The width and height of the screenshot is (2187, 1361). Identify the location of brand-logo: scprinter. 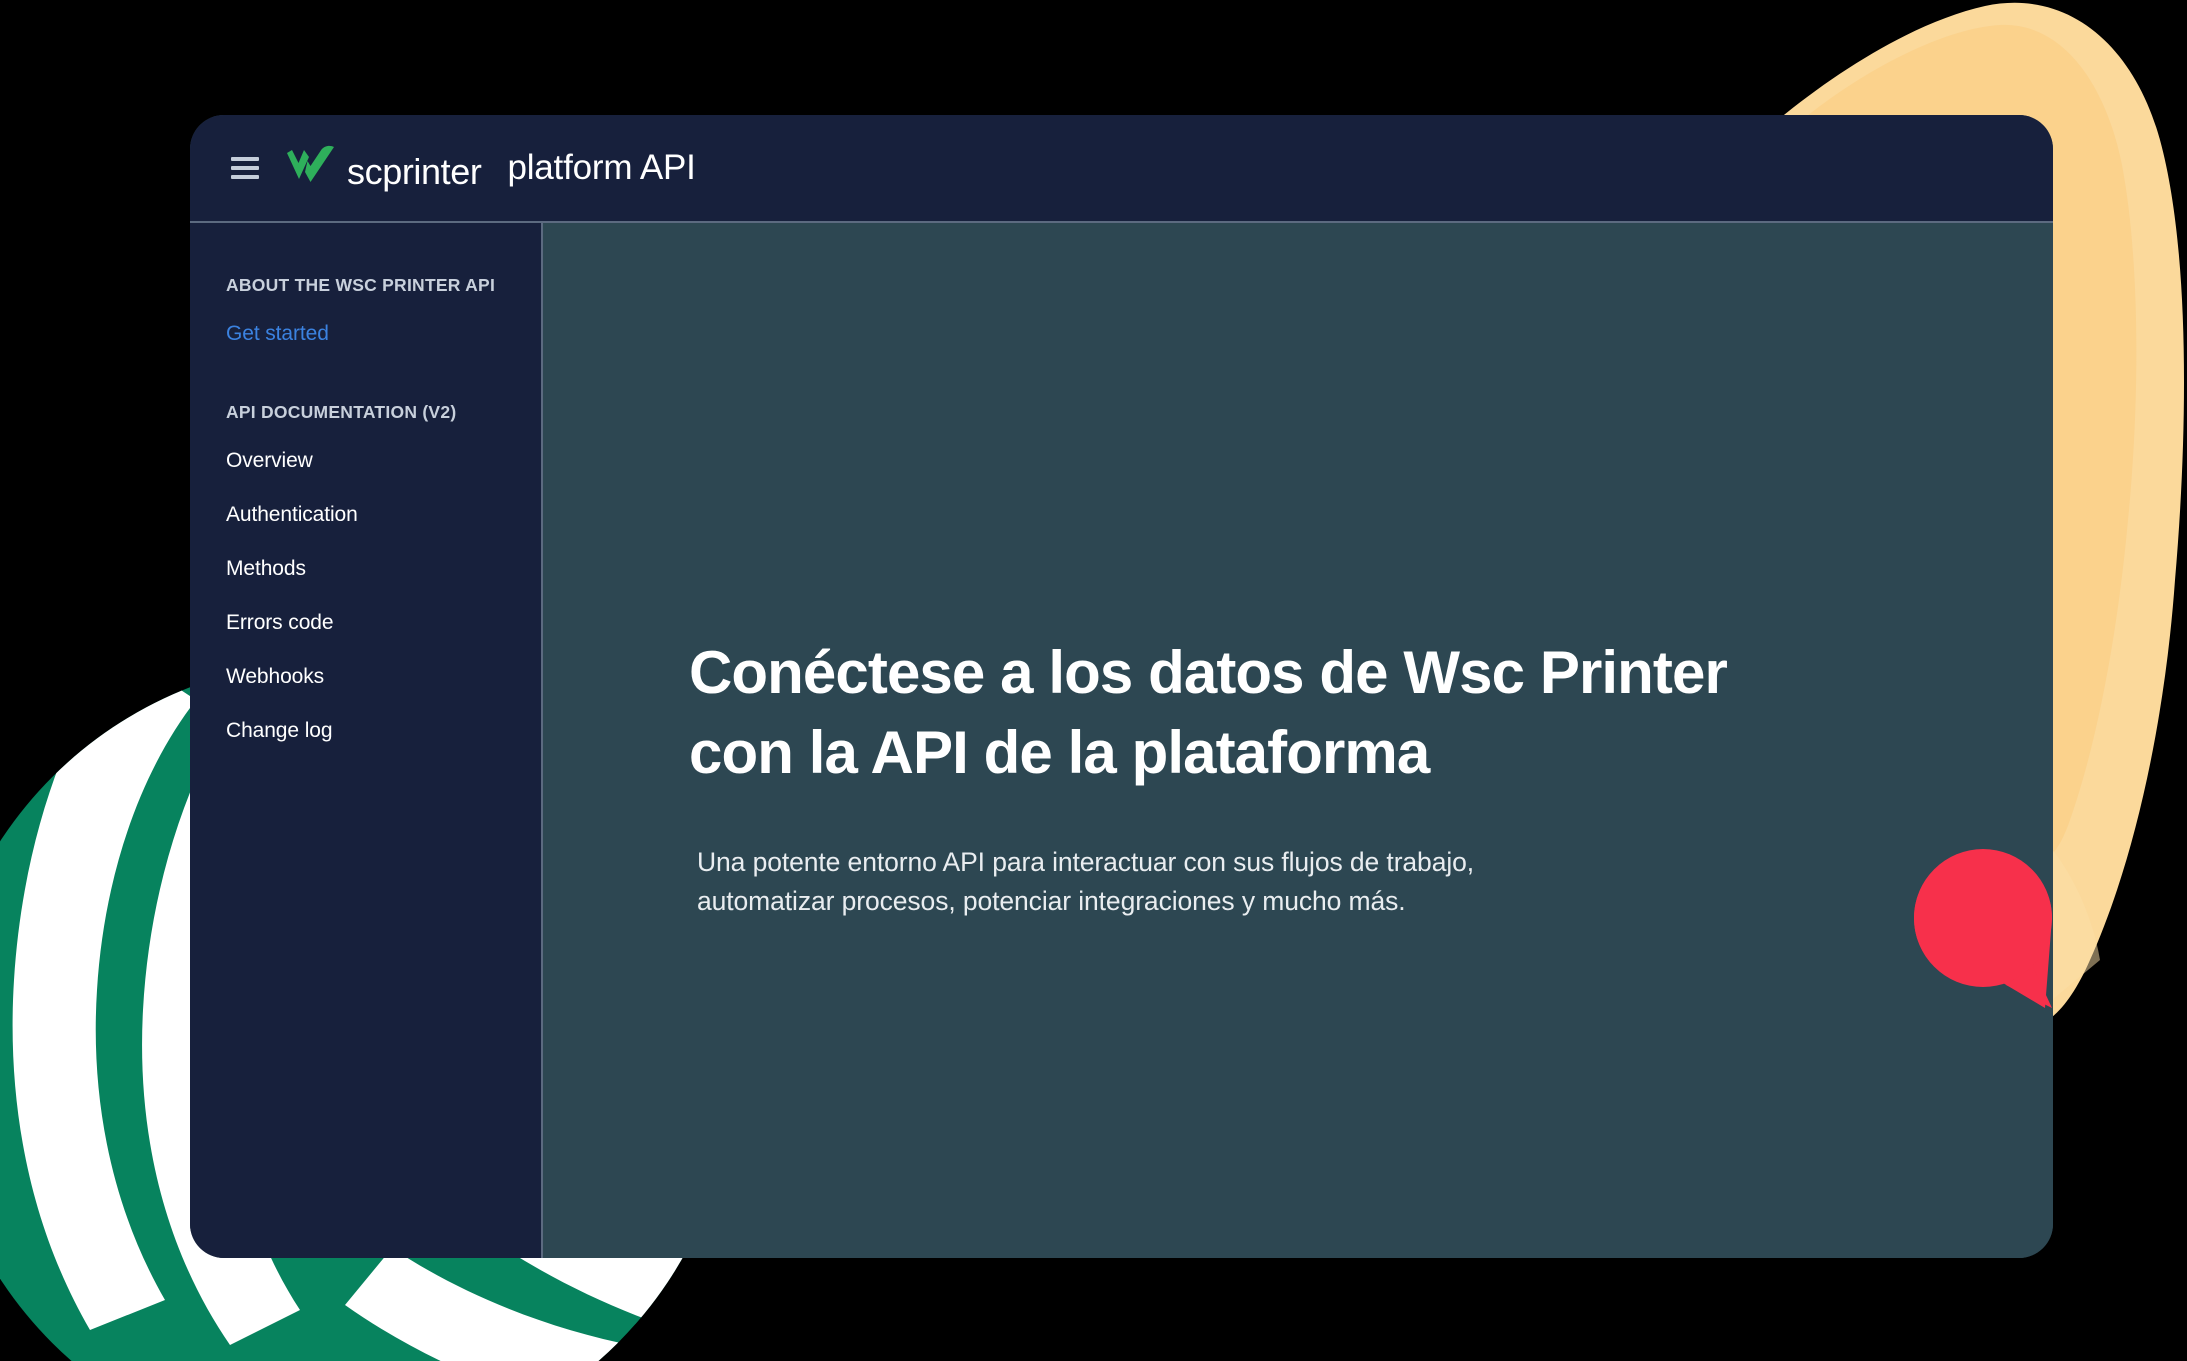
(383, 168).